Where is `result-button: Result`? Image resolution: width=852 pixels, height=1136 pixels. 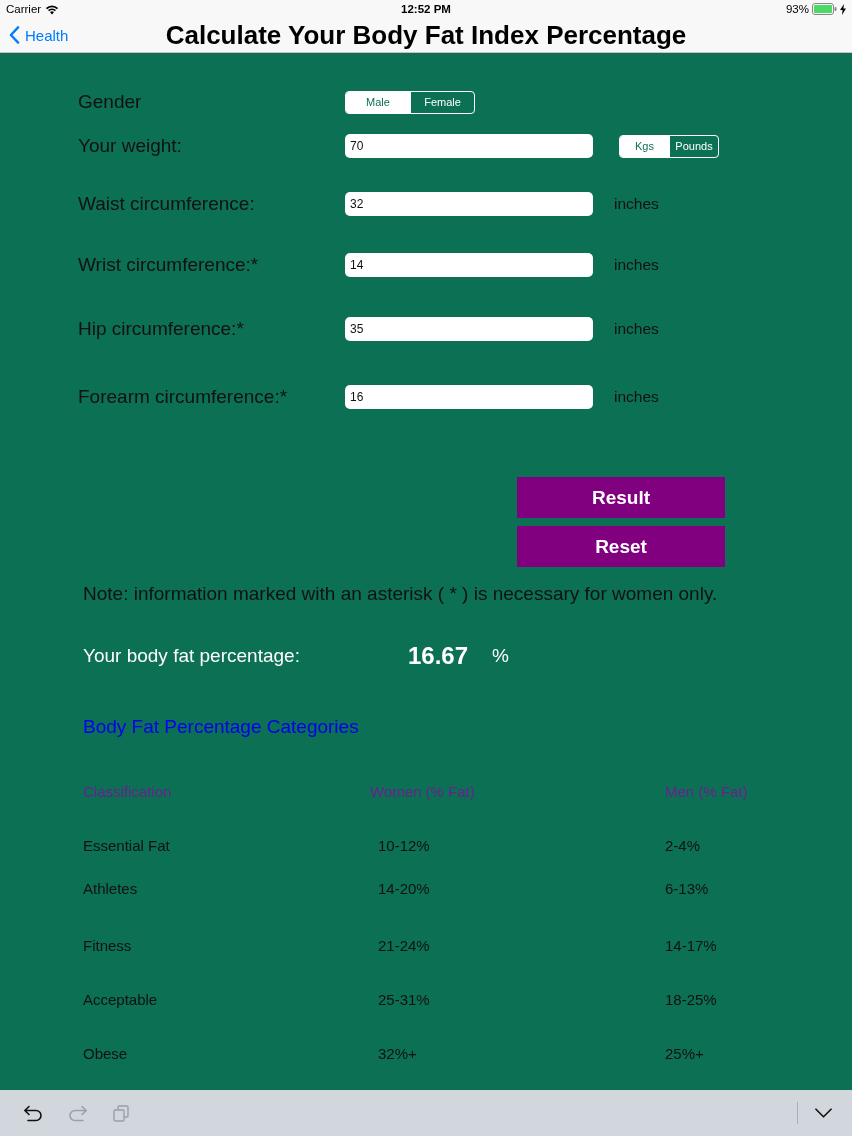
result-button: Result is located at coordinates (621, 497).